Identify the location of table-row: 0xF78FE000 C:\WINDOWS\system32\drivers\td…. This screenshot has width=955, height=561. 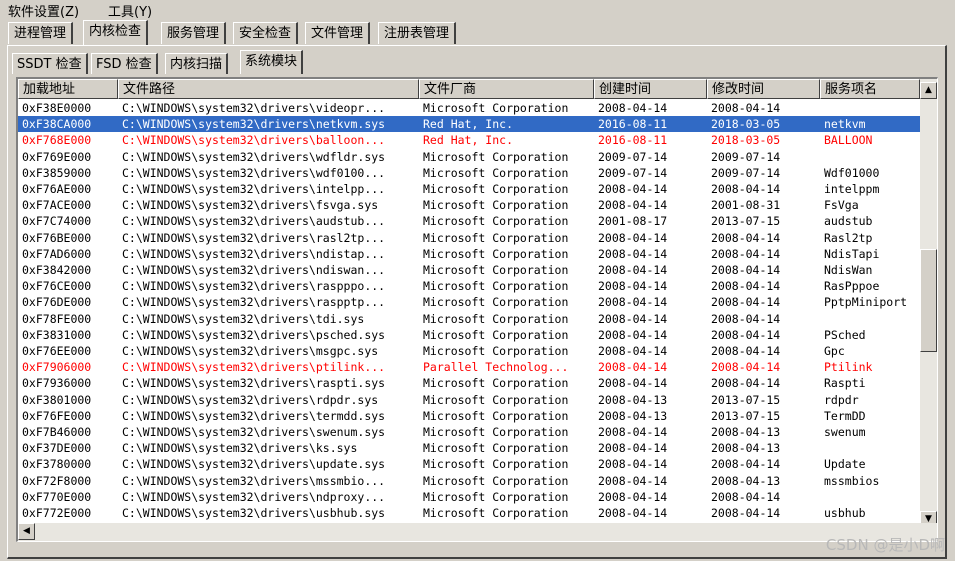
(469, 319).